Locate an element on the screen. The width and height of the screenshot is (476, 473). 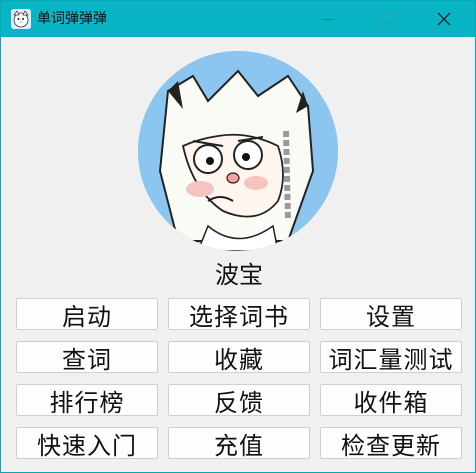
quick-start-button: 快速入门 is located at coordinates (87, 443).